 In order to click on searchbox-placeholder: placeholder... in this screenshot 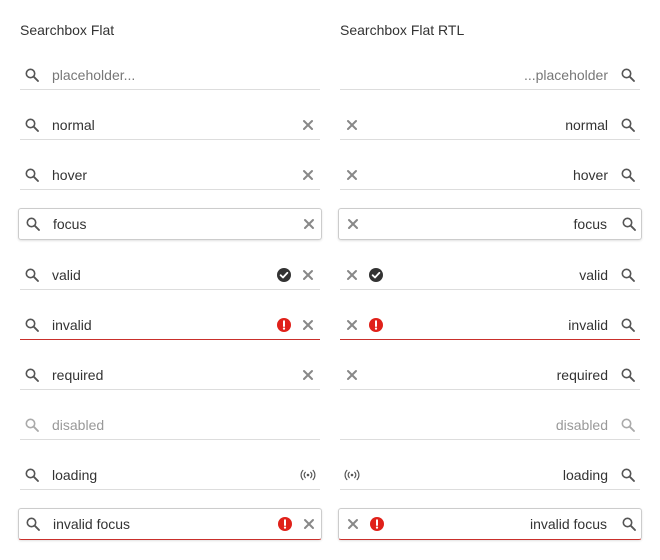, I will do `click(170, 75)`.